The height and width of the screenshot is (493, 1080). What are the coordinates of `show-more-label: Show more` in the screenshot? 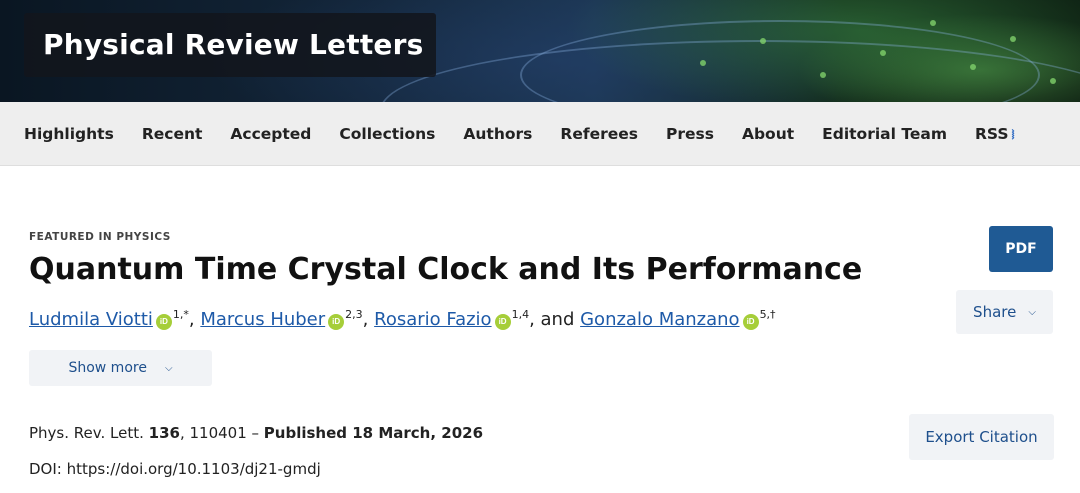 It's located at (107, 368).